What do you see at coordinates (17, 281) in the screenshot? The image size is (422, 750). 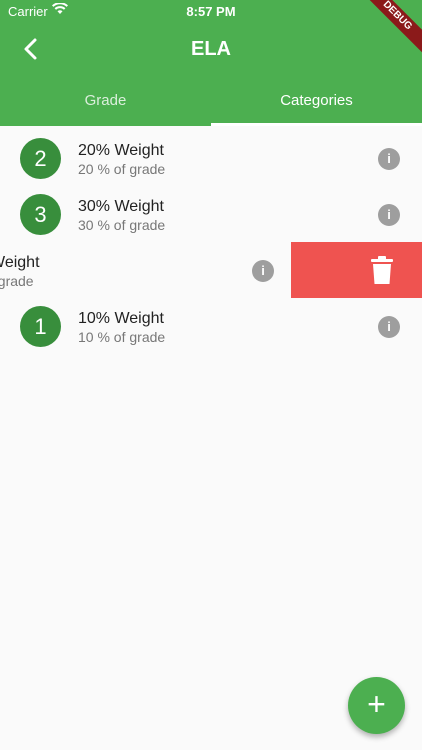 I see `category-subtitle: f grade` at bounding box center [17, 281].